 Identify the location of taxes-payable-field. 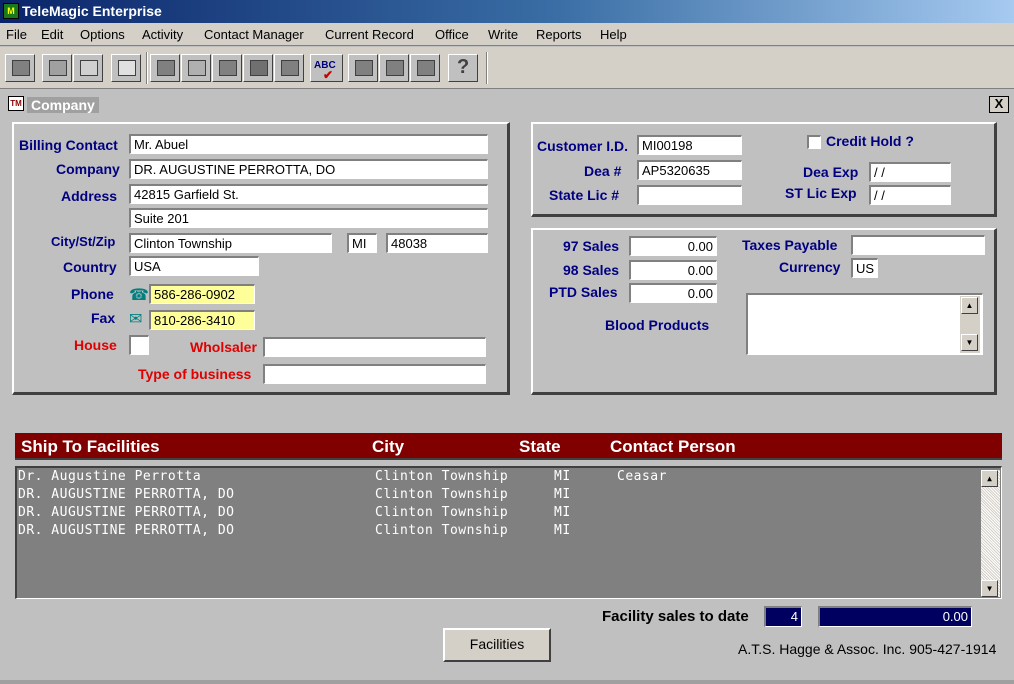
(918, 245).